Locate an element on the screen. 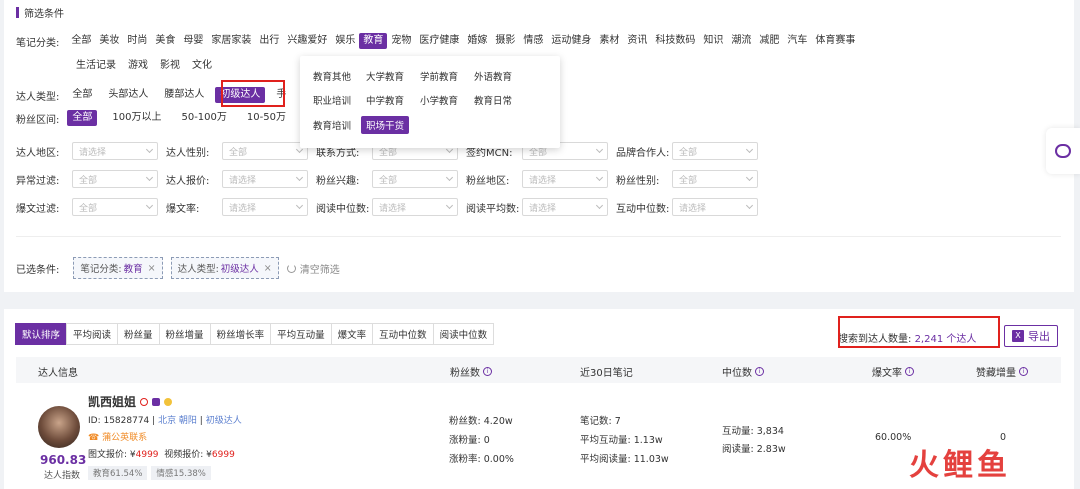  category-option: 婚嫁 is located at coordinates (477, 41).